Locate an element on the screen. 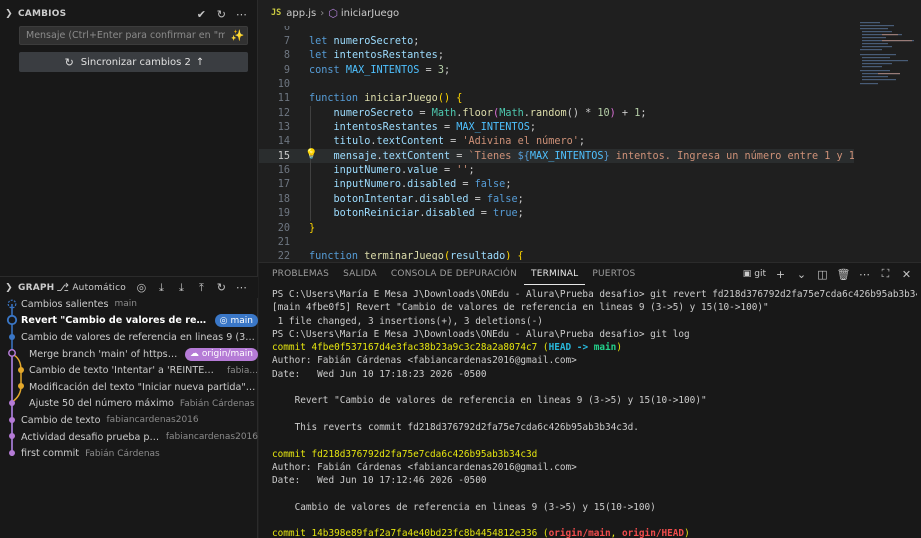 This screenshot has width=921, height=538. code-text: } is located at coordinates (312, 228).